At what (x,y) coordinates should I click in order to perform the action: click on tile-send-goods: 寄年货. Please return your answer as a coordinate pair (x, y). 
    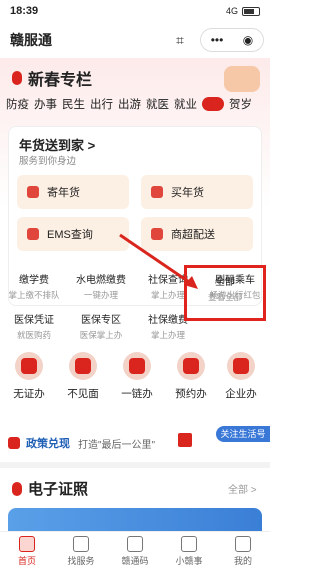
    Looking at the image, I should click on (73, 192).